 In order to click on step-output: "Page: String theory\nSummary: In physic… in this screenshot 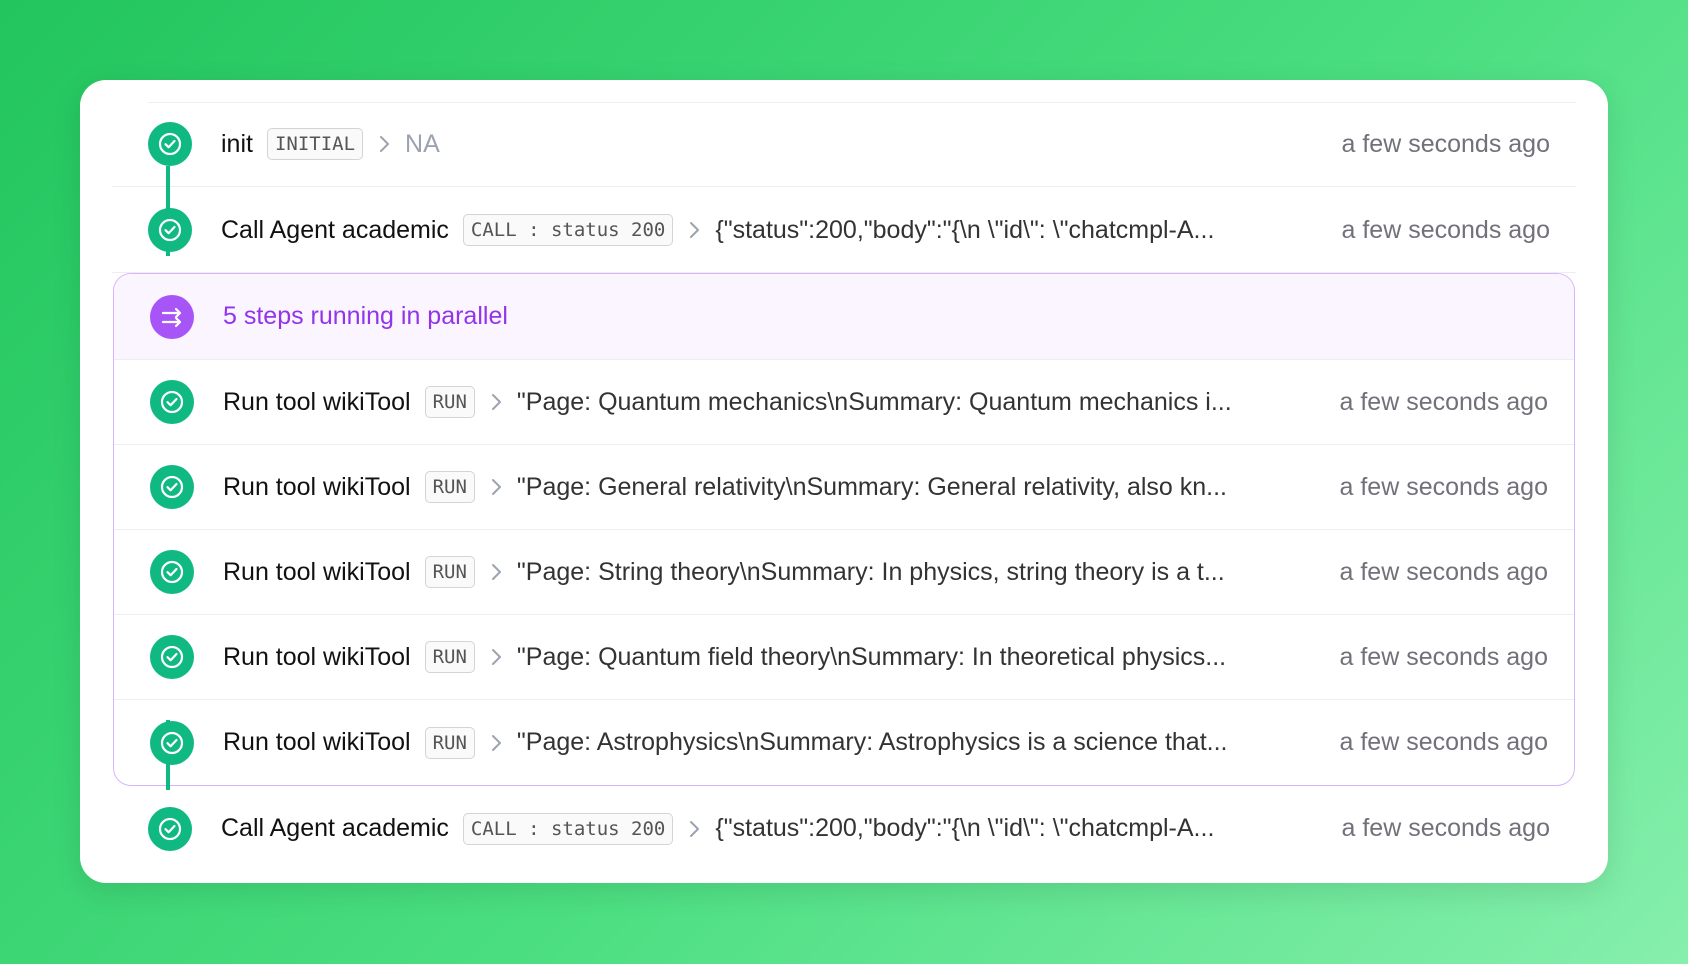, I will do `click(870, 571)`.